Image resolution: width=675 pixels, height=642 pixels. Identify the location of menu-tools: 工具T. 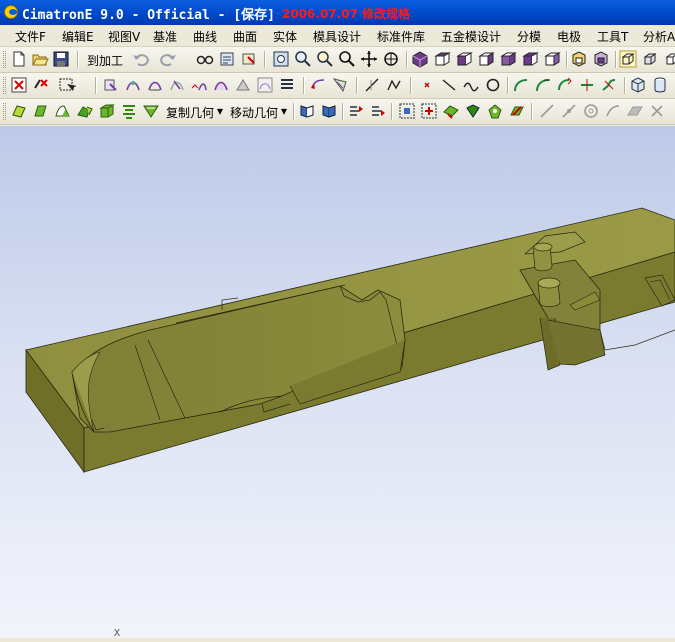
(612, 36).